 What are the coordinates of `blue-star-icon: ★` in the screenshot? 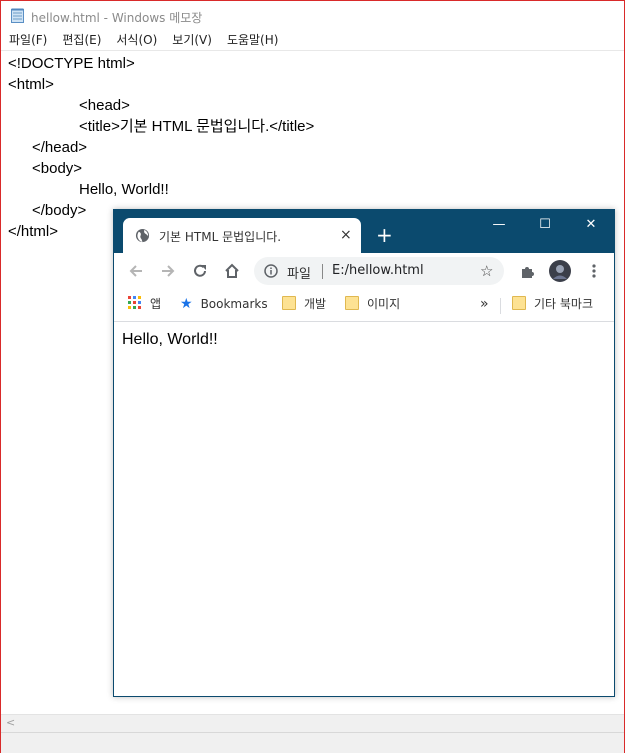 It's located at (186, 304).